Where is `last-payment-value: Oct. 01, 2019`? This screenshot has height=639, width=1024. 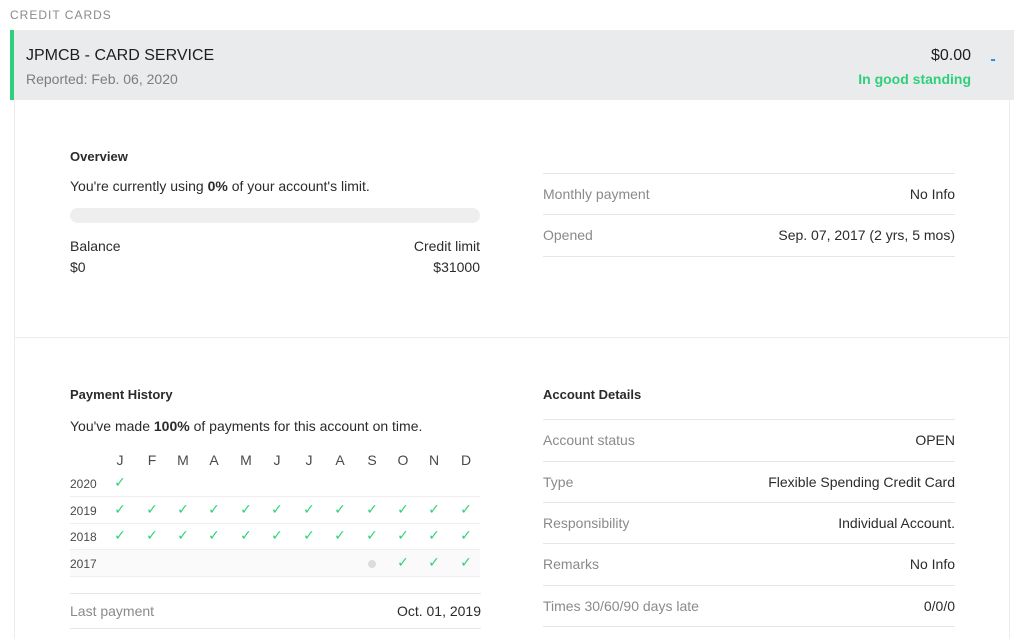
last-payment-value: Oct. 01, 2019 is located at coordinates (438, 611).